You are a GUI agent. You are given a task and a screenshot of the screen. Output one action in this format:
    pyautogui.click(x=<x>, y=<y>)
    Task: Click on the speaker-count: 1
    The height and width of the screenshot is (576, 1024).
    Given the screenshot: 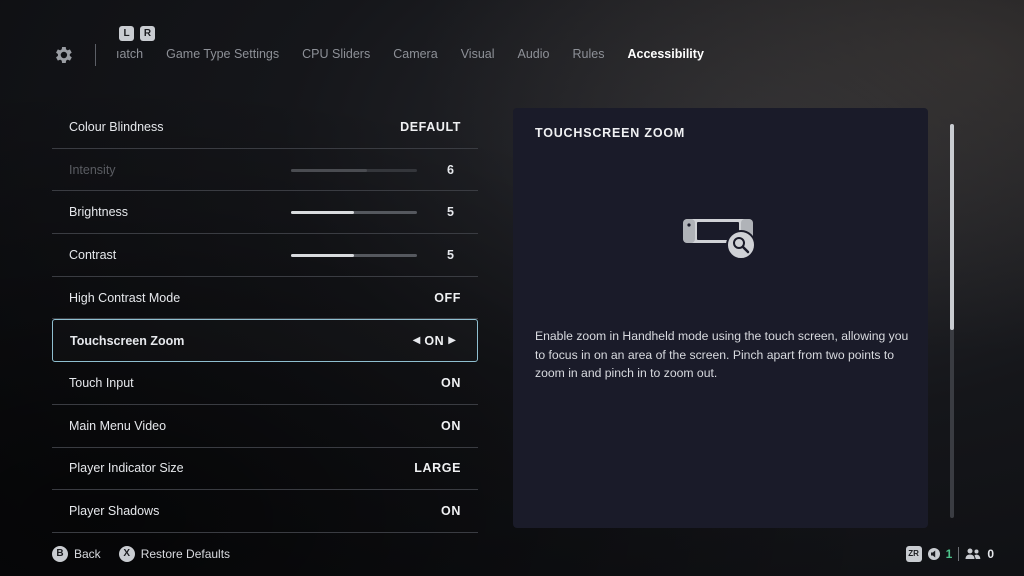 What is the action you would take?
    pyautogui.click(x=949, y=554)
    